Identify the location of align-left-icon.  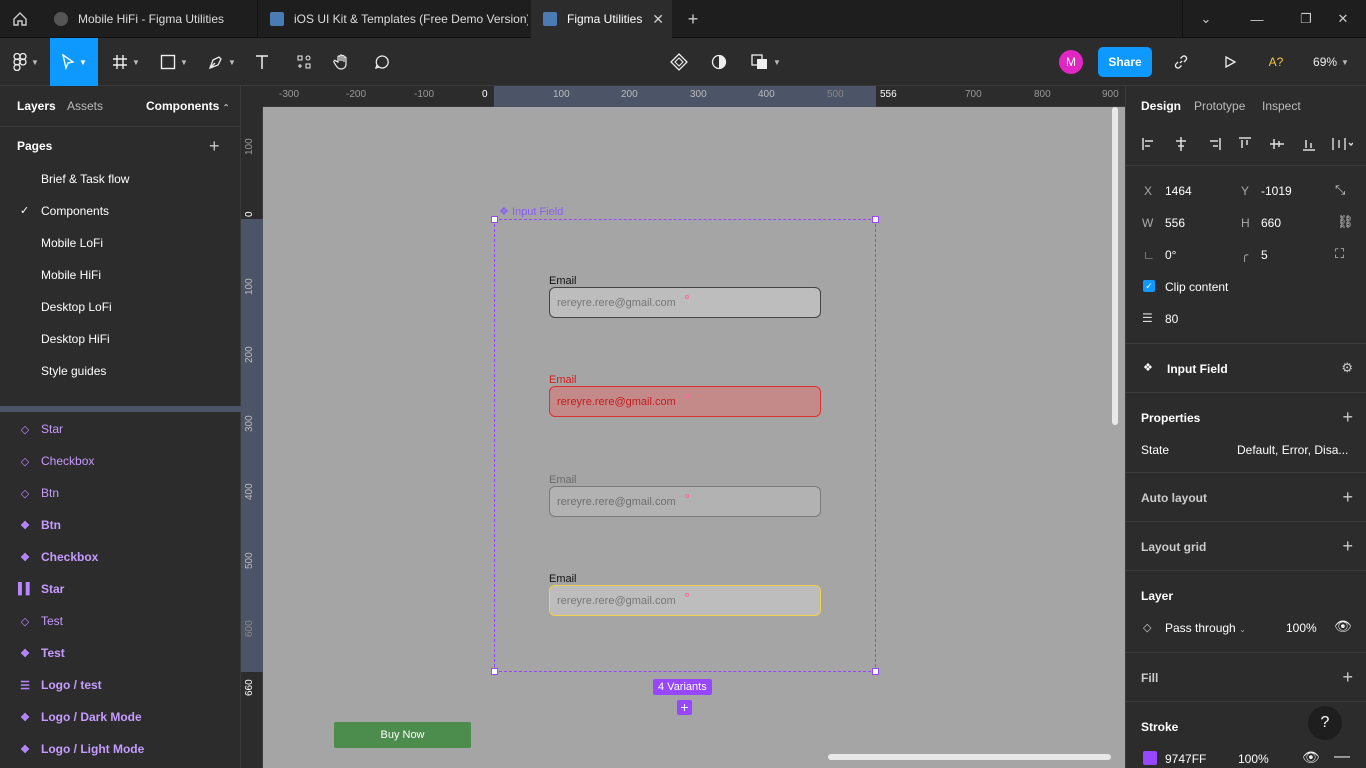
(1149, 144).